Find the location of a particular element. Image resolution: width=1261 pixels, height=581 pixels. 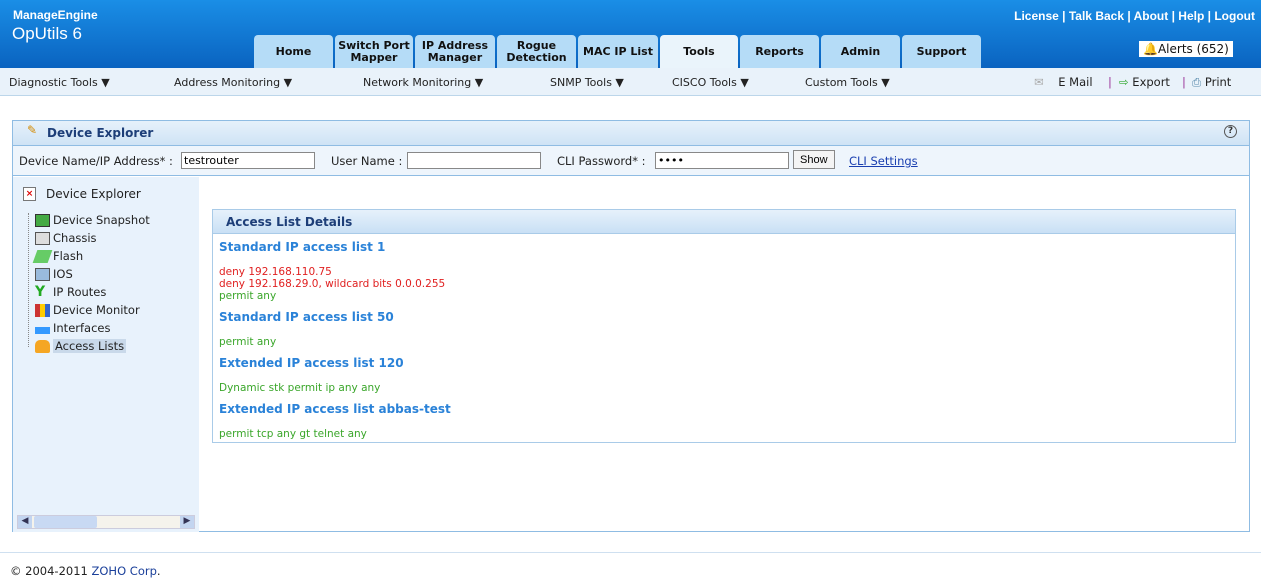

menu-diagnostic-tools: Diagnostic Tools ▼ is located at coordinates (59, 82).